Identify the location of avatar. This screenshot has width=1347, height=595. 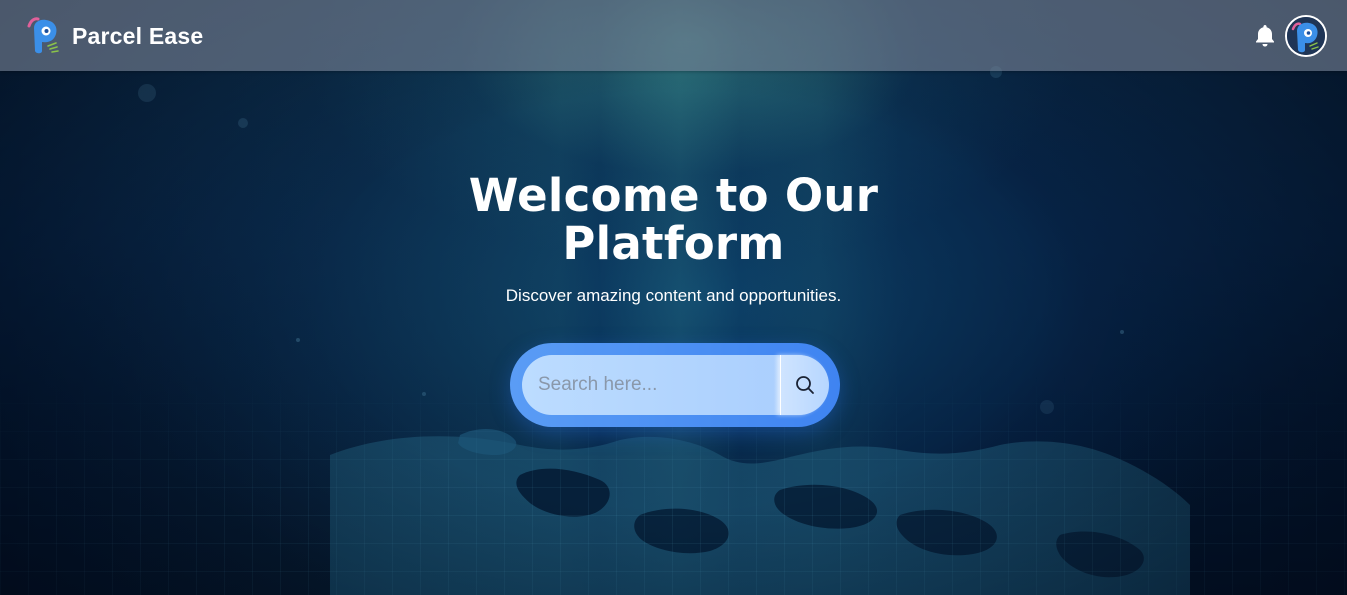
(1306, 36).